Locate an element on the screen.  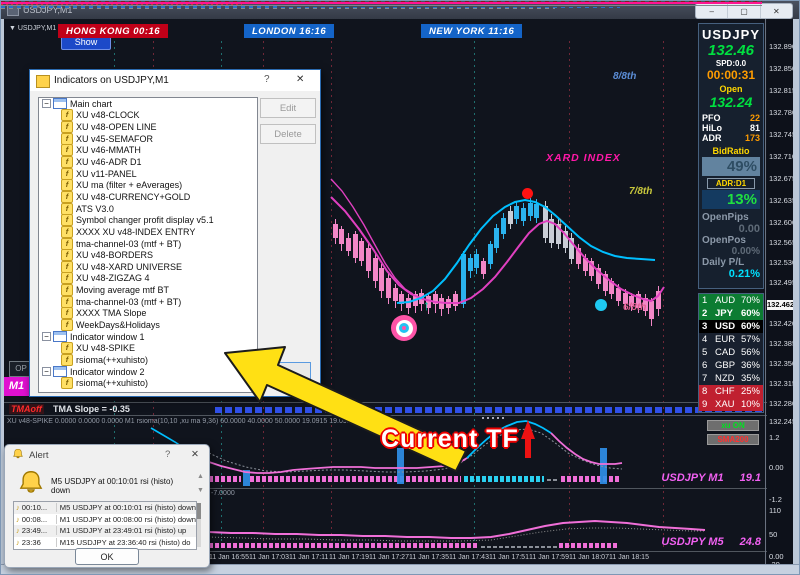
stat-value: 81 is located at coordinates (754, 128).